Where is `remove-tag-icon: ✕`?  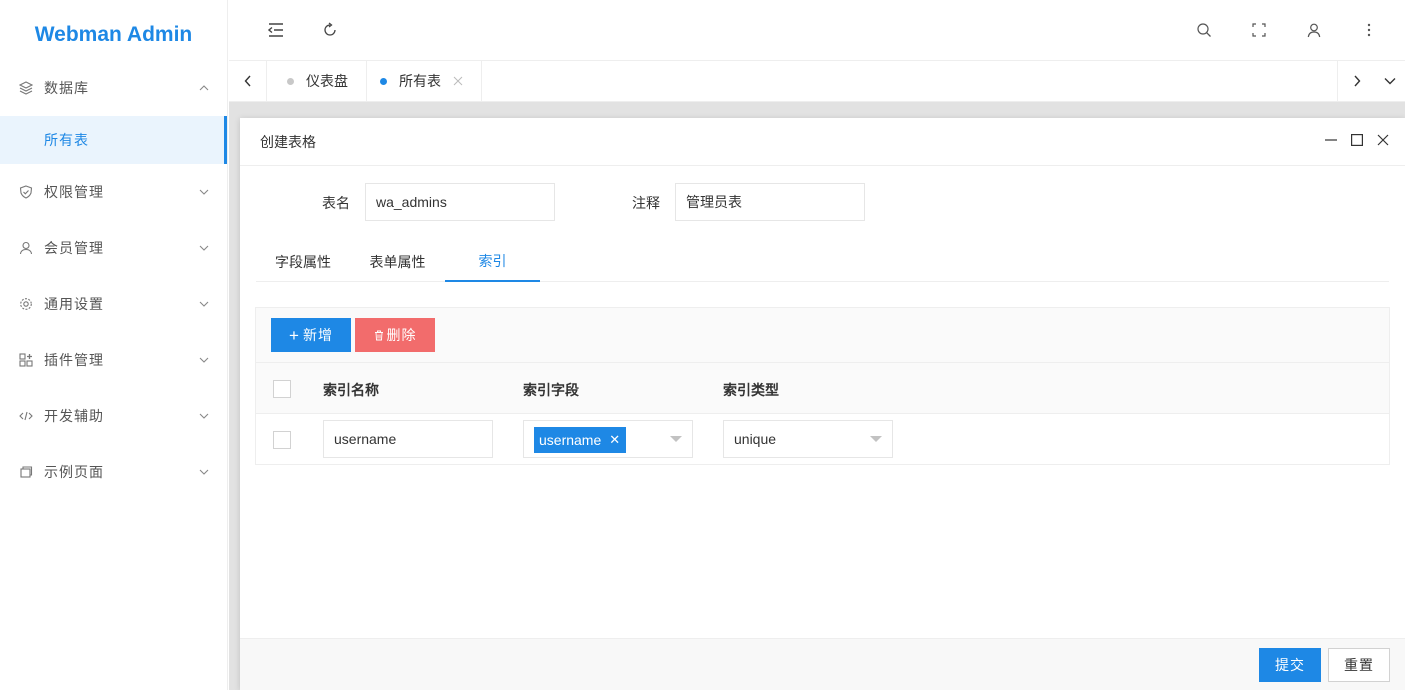 remove-tag-icon: ✕ is located at coordinates (614, 440).